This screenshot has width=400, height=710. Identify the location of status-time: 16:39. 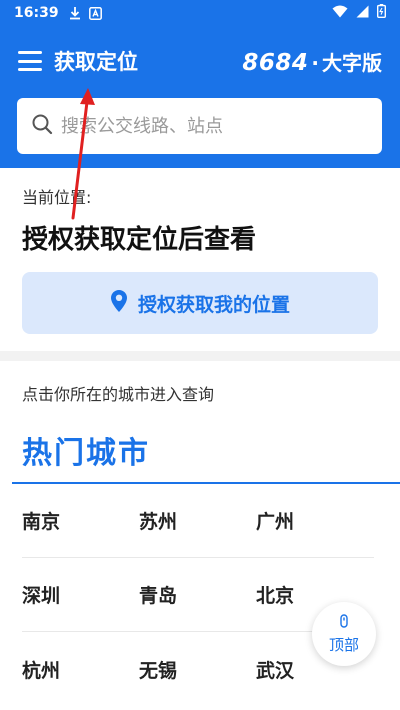
(36, 13).